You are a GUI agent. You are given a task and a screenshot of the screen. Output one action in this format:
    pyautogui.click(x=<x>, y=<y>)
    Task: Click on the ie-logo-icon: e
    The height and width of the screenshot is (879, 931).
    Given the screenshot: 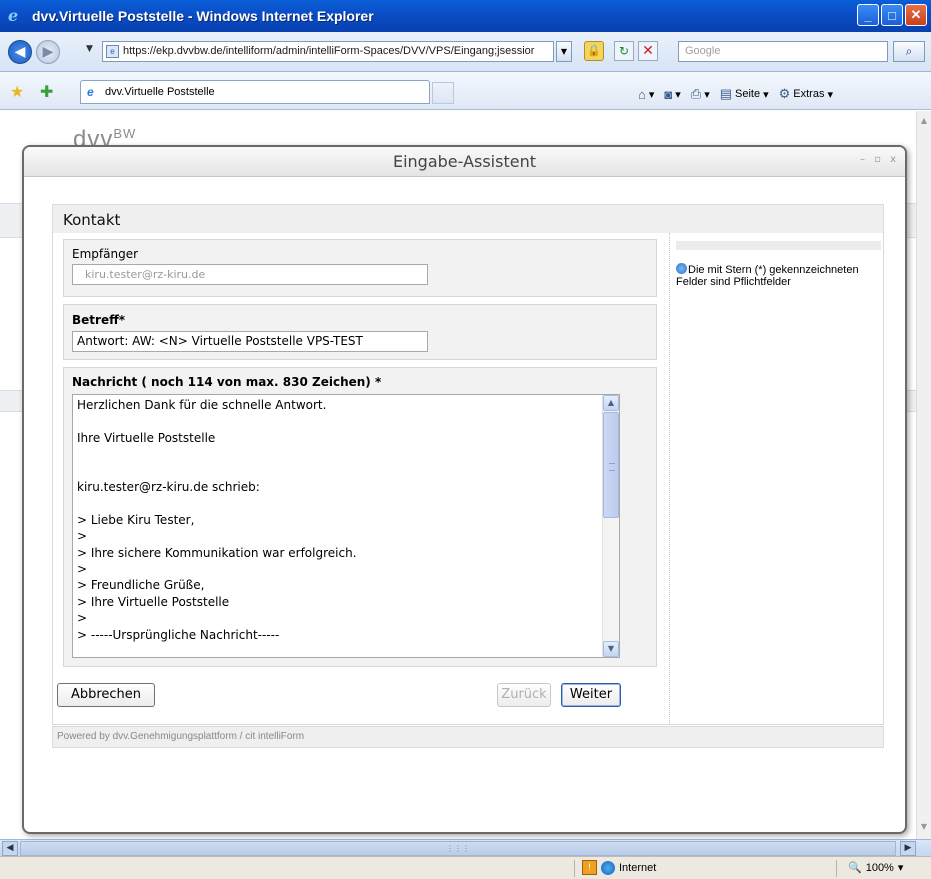 What is the action you would take?
    pyautogui.click(x=13, y=15)
    